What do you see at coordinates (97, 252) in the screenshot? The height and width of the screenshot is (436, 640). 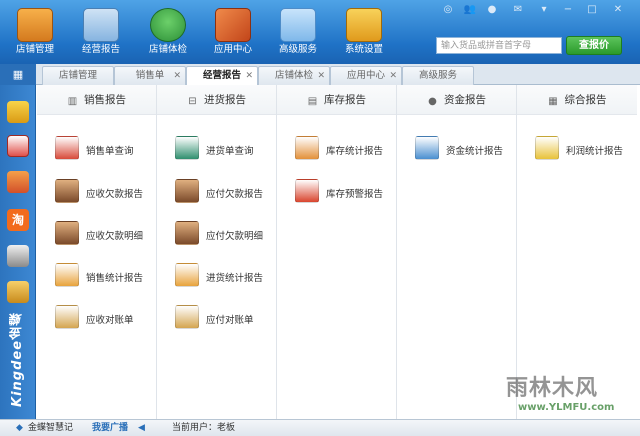 I see `sales-report-column: ▥ 销售报告 销售单查询 应收欠款报告 应收欠款明细 销售统计报告 应收对账单` at bounding box center [97, 252].